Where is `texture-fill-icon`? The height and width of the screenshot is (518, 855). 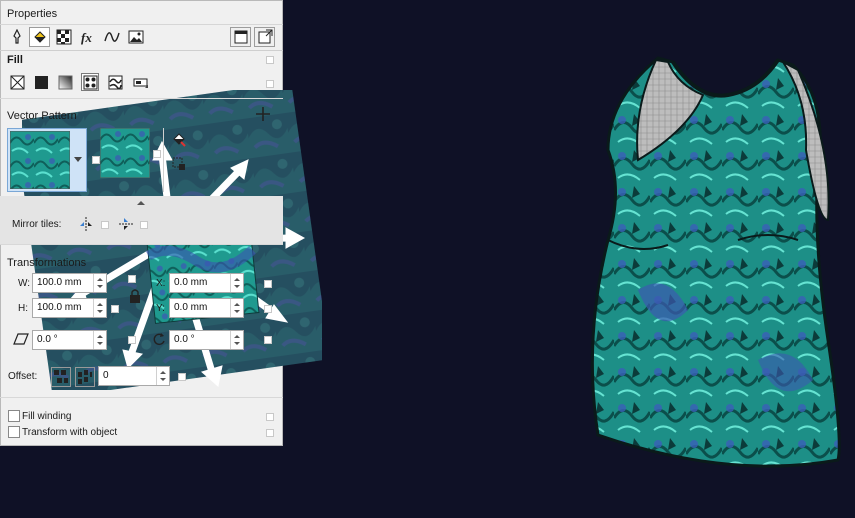 texture-fill-icon is located at coordinates (115, 82).